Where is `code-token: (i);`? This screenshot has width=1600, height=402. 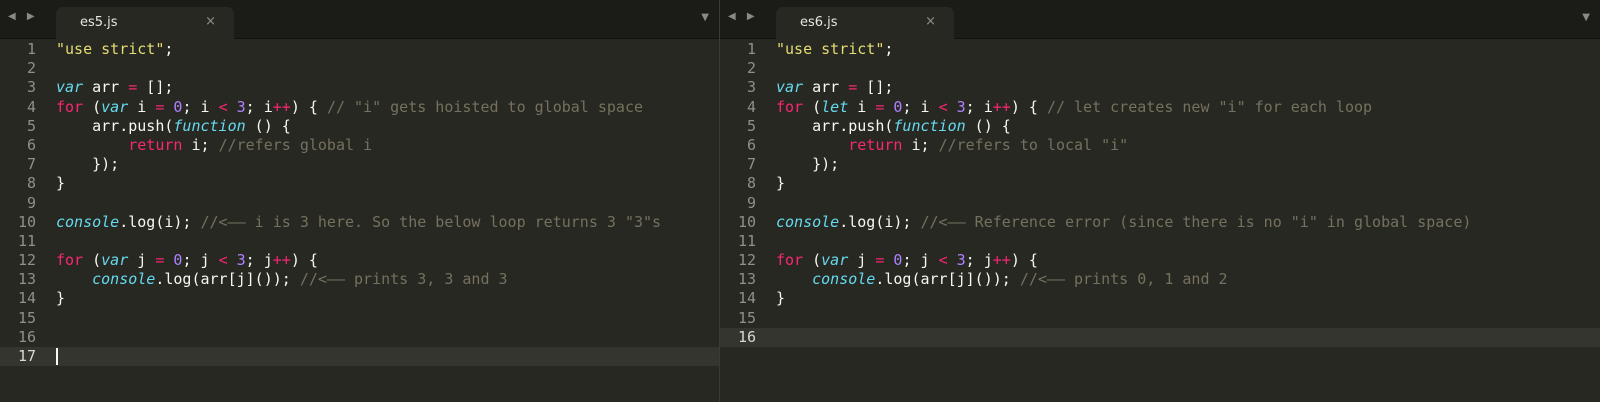
code-token: (i); is located at coordinates (178, 221).